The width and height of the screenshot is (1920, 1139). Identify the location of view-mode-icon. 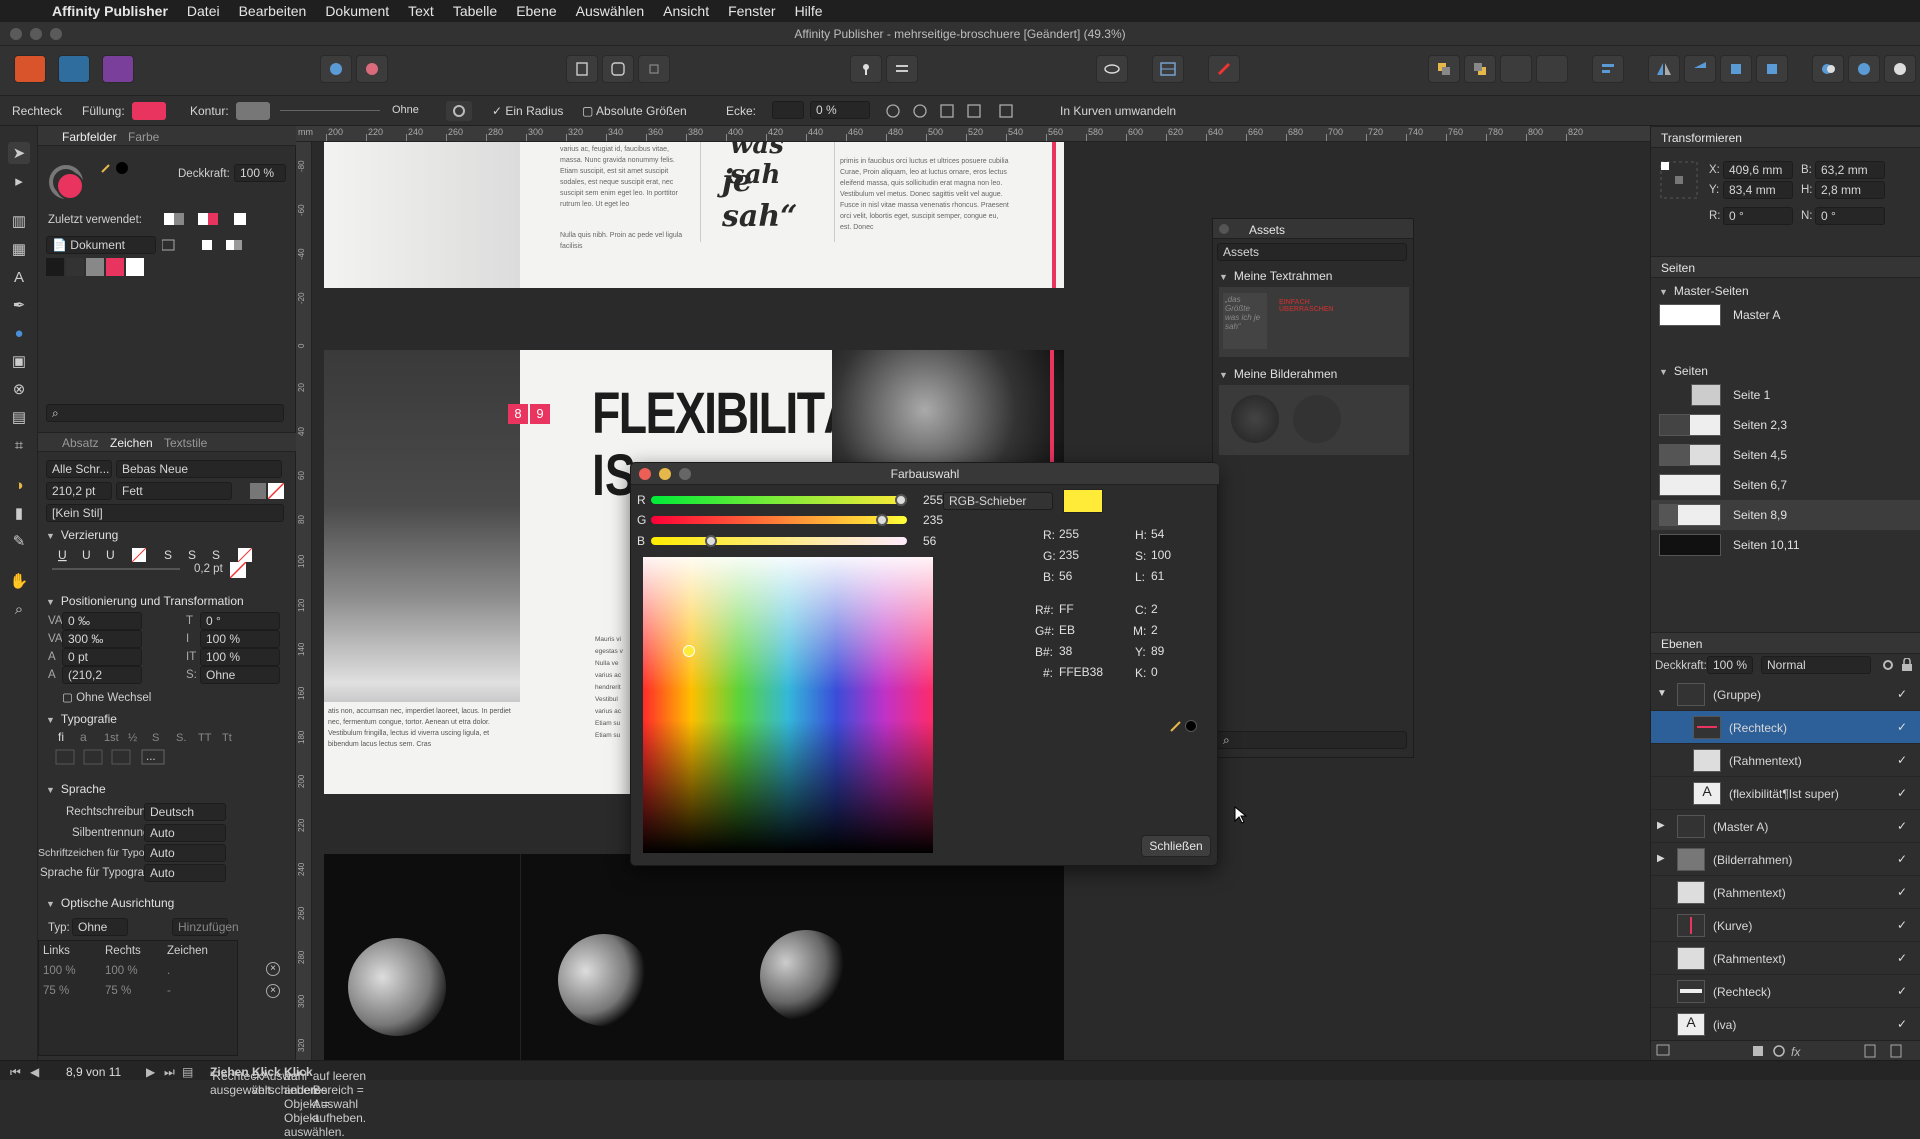
(618, 69).